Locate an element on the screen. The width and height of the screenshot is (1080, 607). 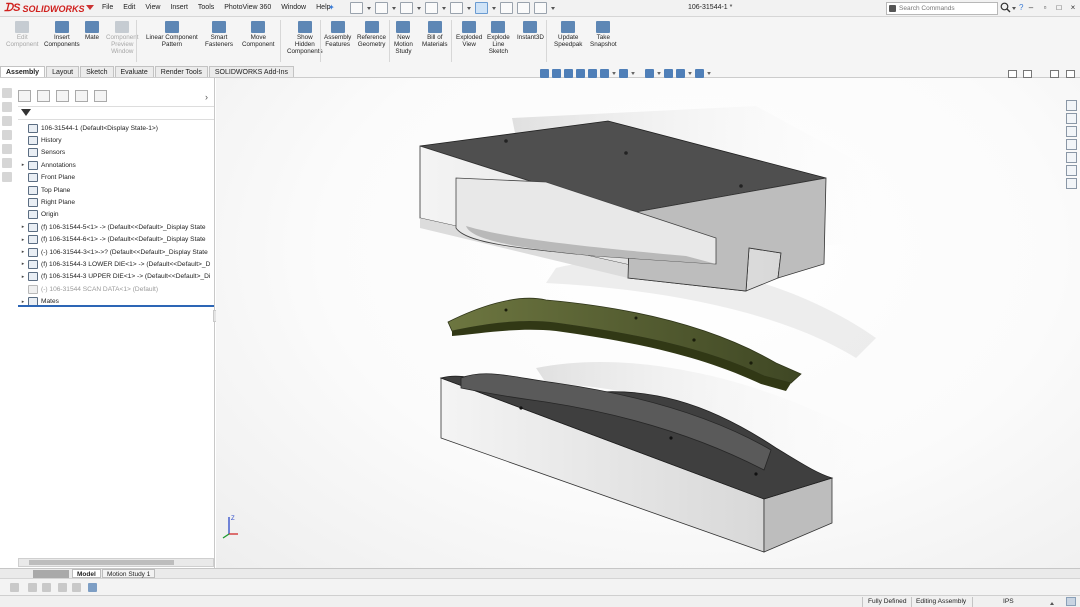
display-style-dropdown-icon is located at coordinates (633, 73).